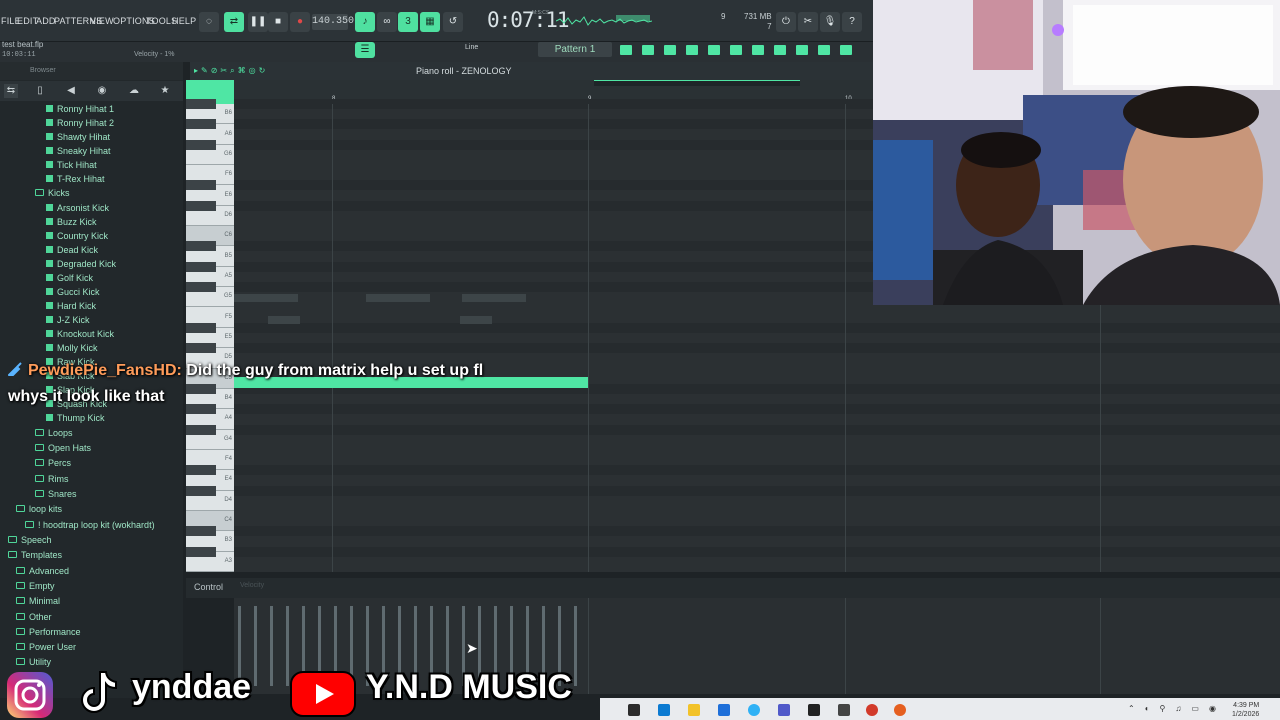 This screenshot has width=1280, height=720. Describe the element at coordinates (72, 348) in the screenshot. I see `browser-file: Molly Kick` at that location.